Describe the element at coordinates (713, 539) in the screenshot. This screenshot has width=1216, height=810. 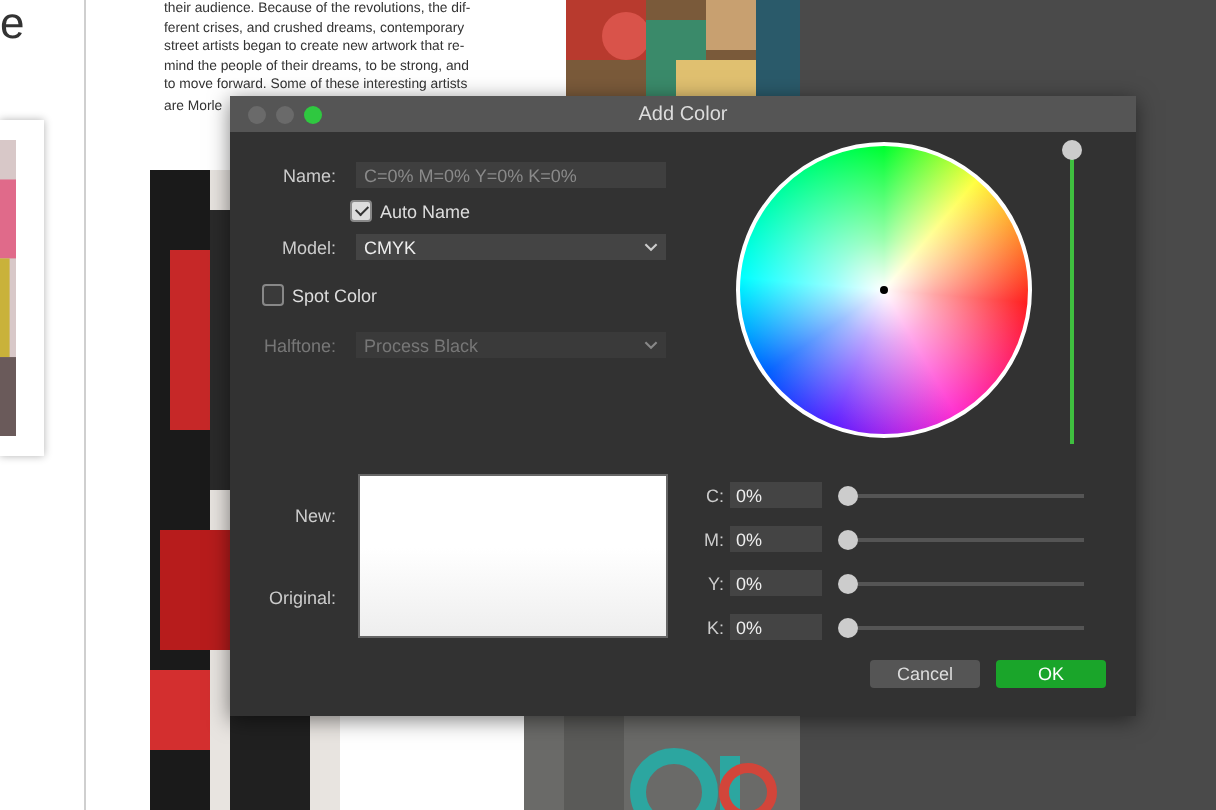
I see `channel-label: M:` at that location.